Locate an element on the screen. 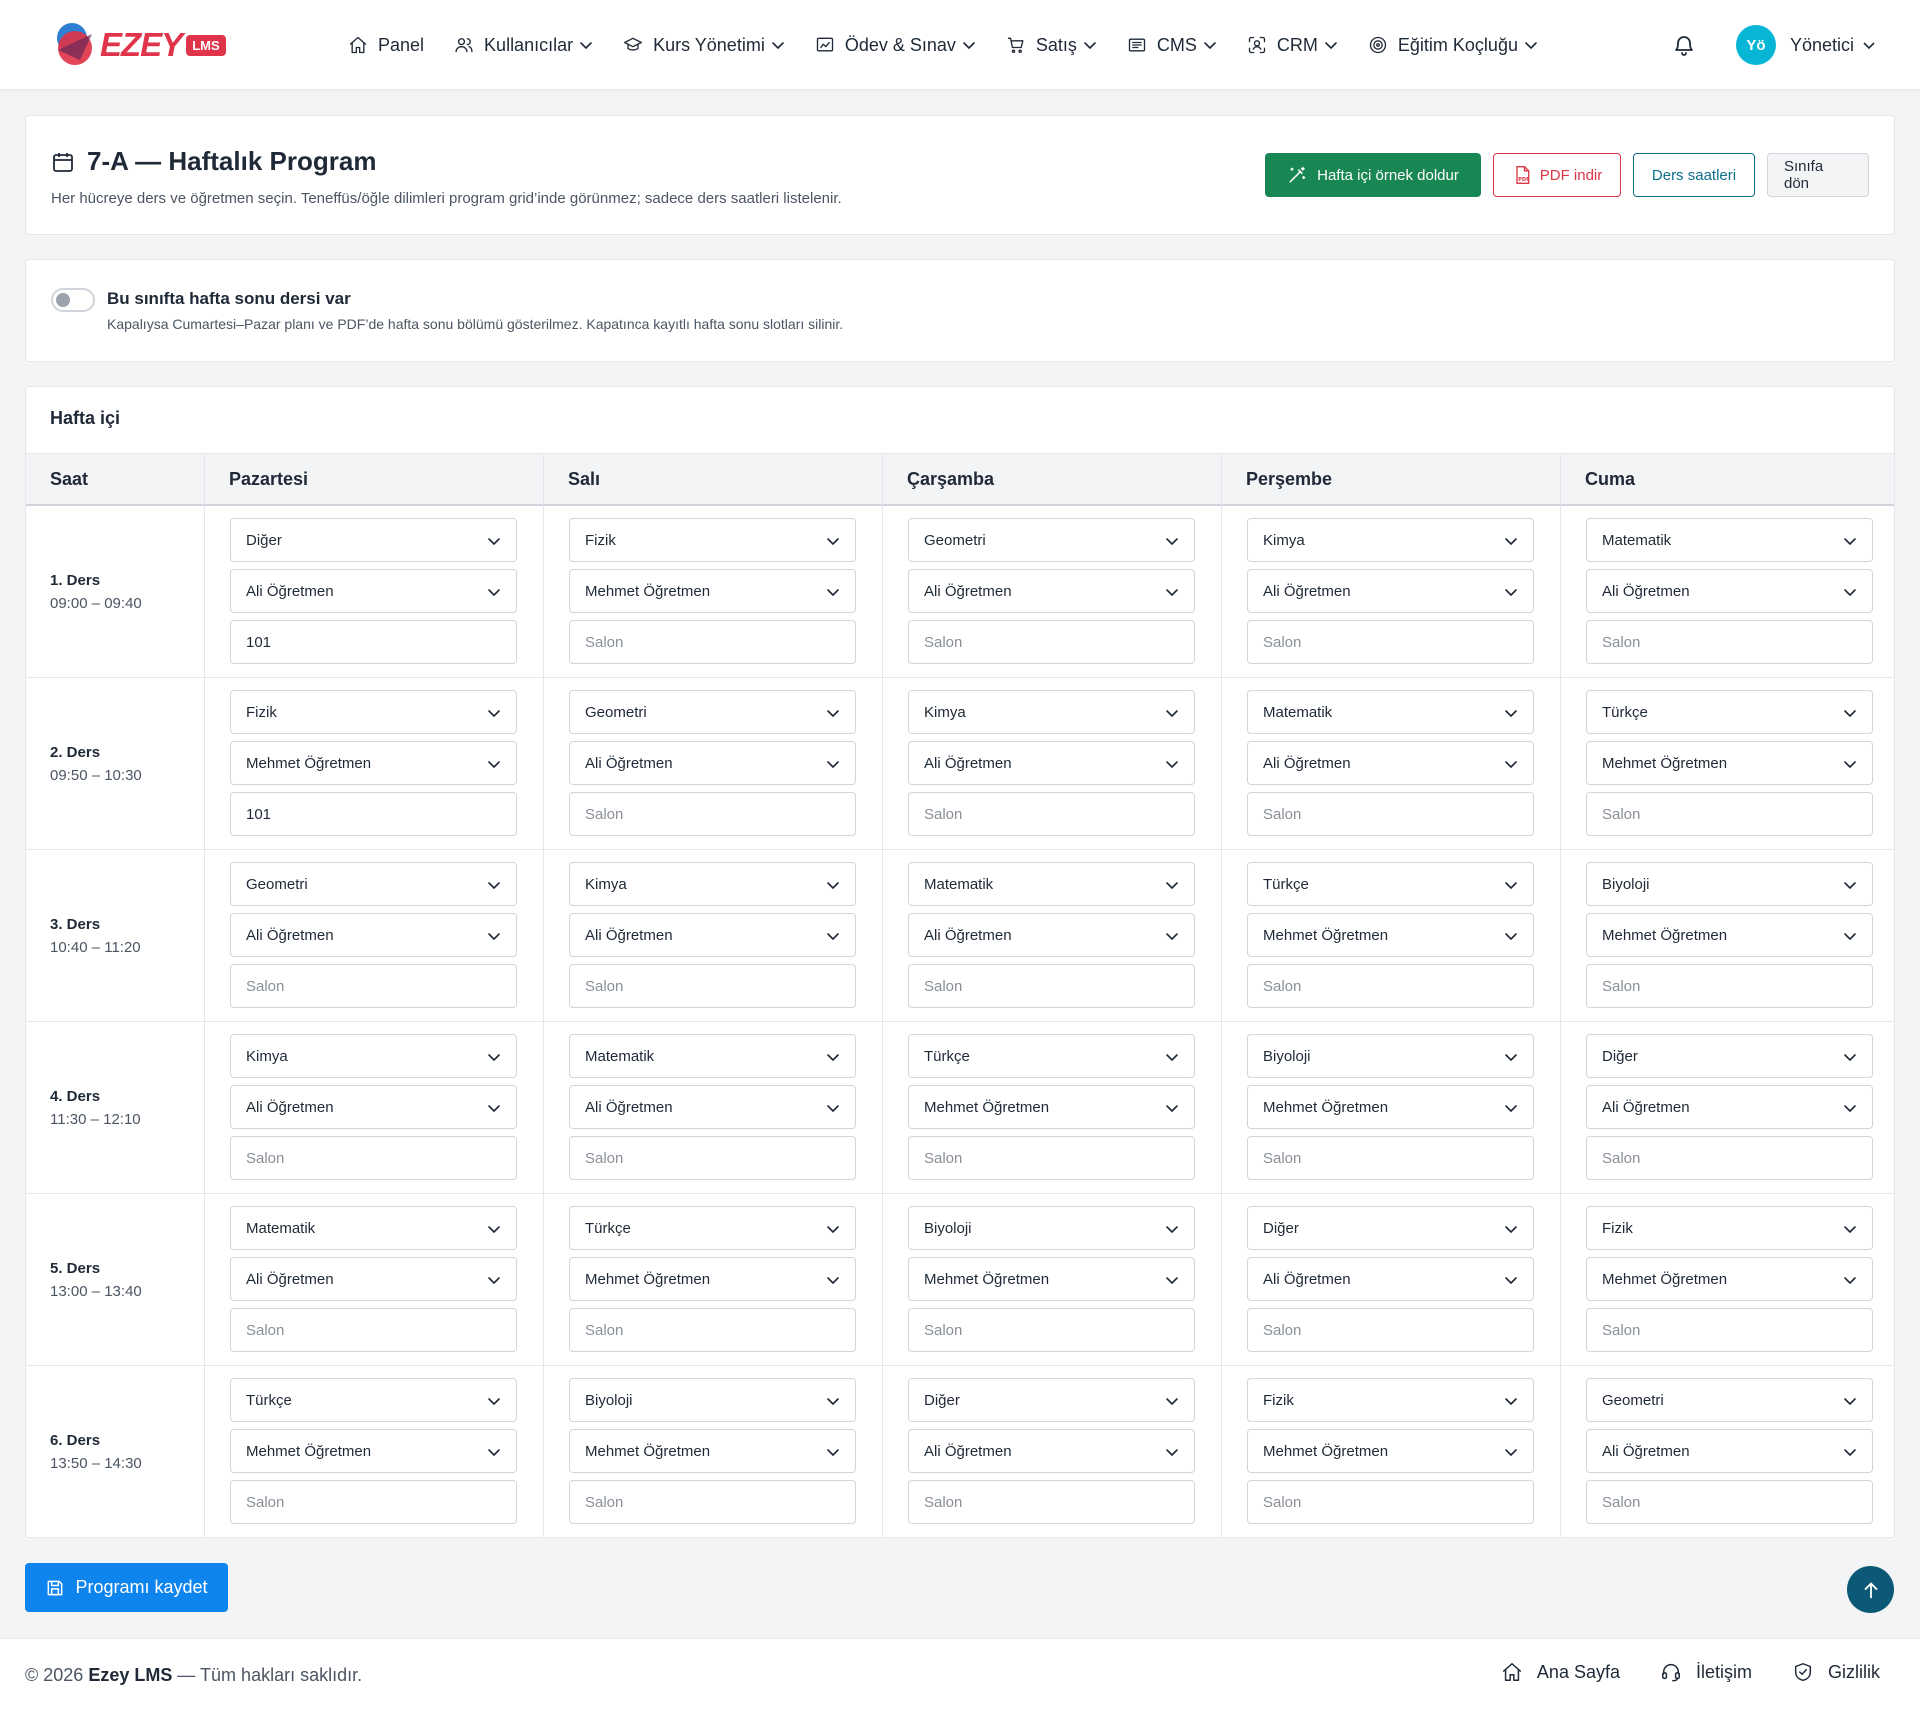 The height and width of the screenshot is (1710, 1920). footer-link-gizlilik: Gizlilik is located at coordinates (1836, 1672).